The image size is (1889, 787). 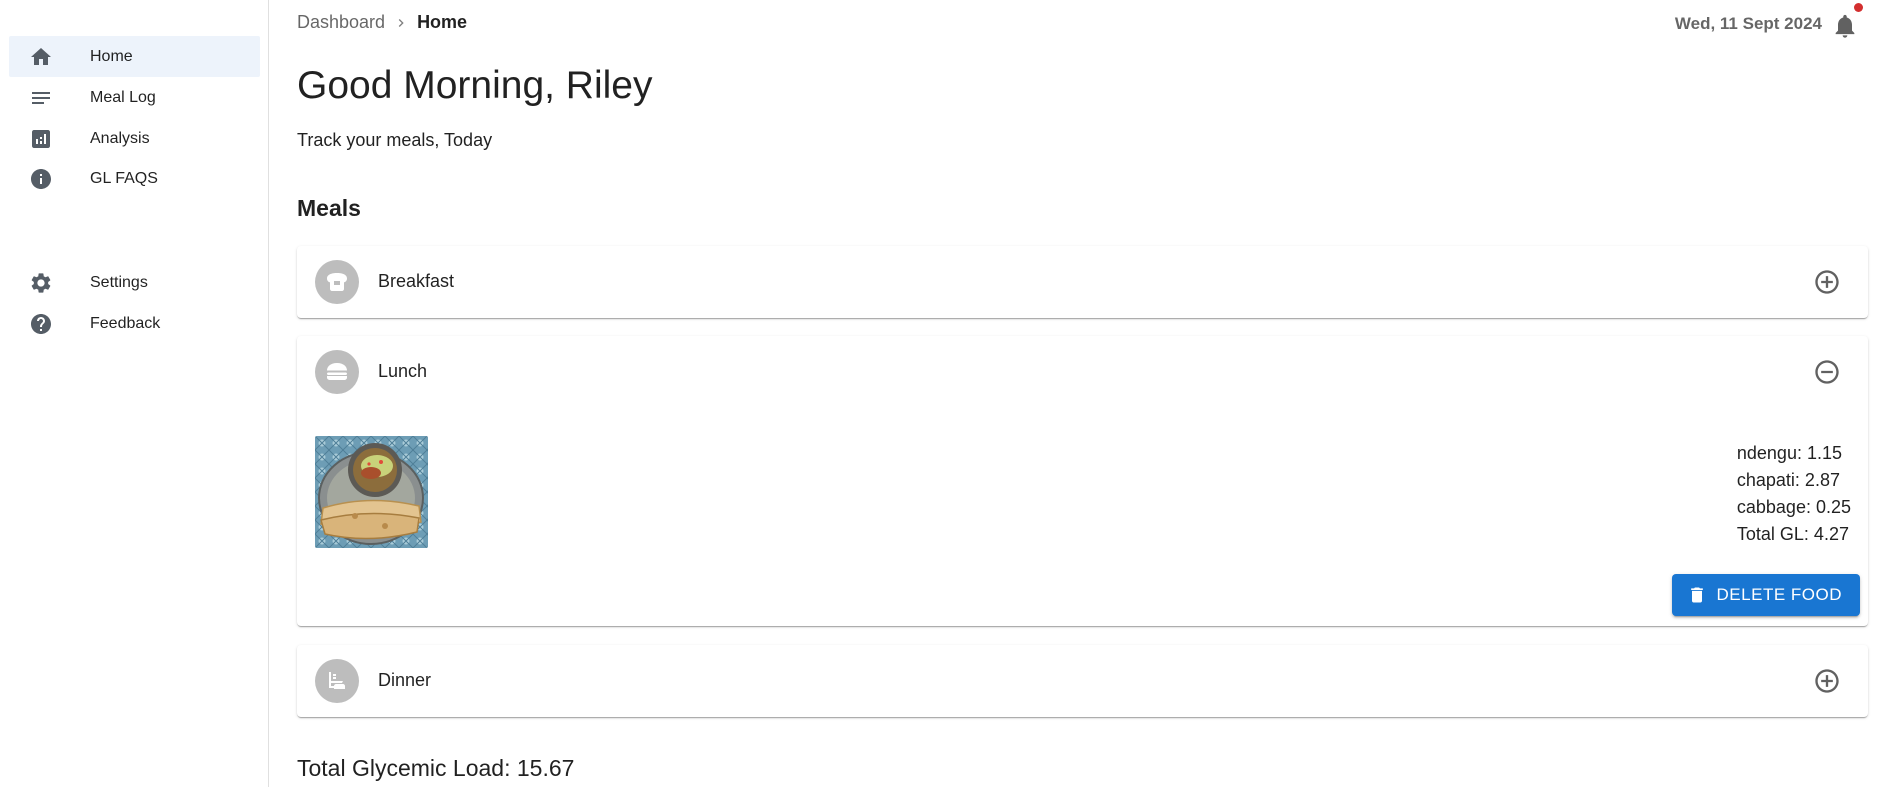 I want to click on sidebar-item-home: Home, so click(x=134, y=56).